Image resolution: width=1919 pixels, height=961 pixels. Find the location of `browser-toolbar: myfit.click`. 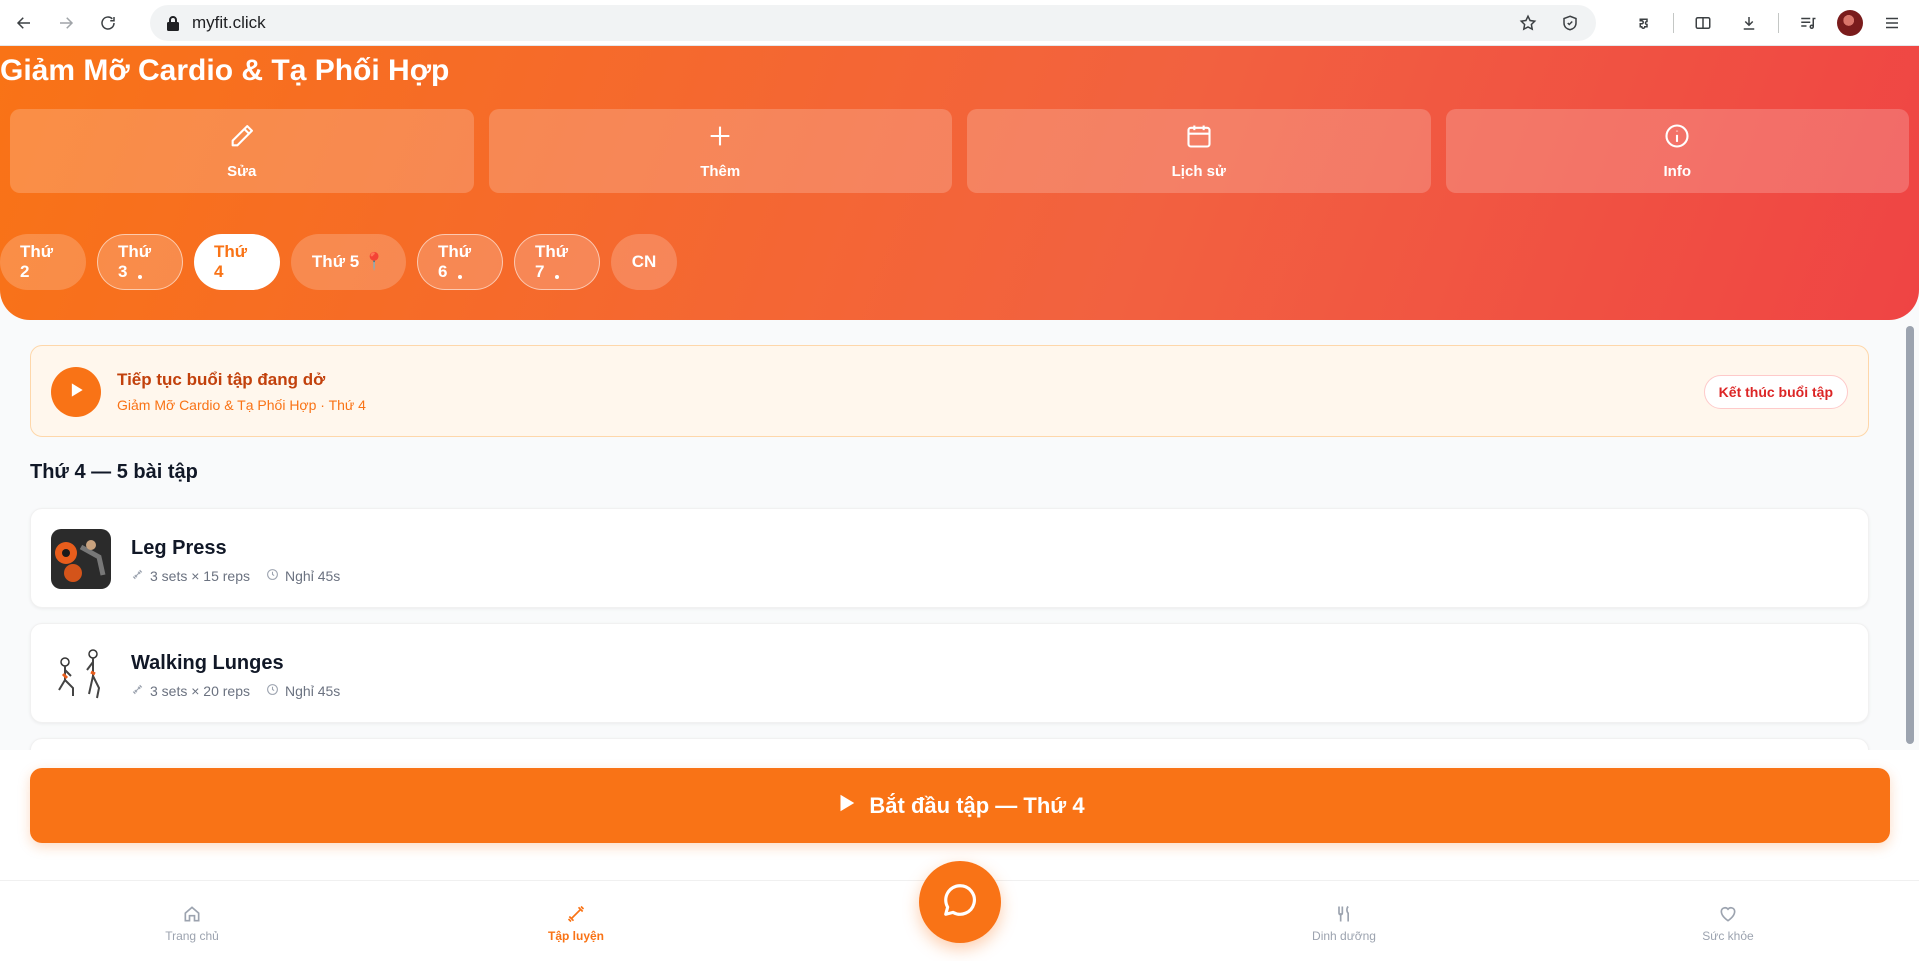

browser-toolbar: myfit.click is located at coordinates (959, 23).